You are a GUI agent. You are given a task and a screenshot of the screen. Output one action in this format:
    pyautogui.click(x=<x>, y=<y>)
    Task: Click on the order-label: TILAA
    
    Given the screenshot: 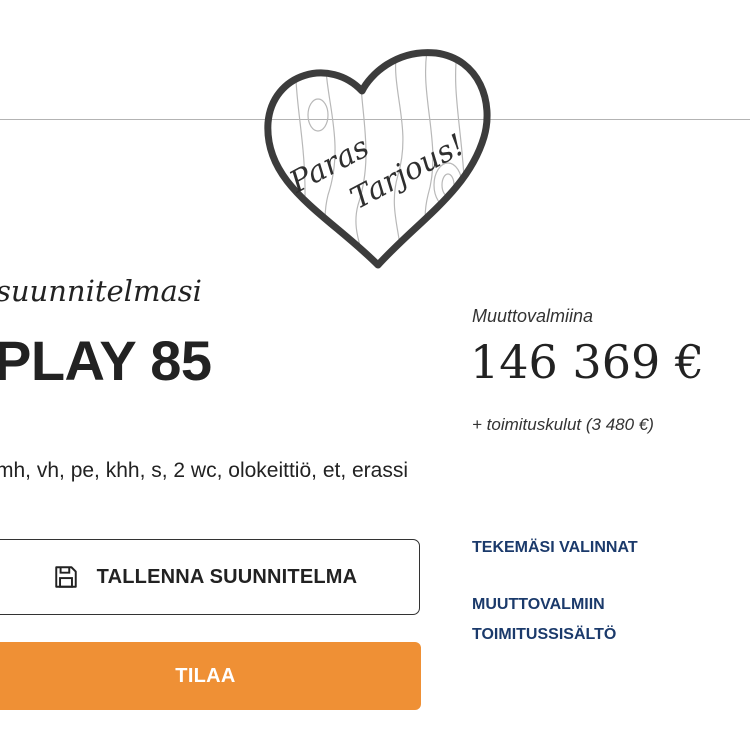 What is the action you would take?
    pyautogui.click(x=205, y=675)
    